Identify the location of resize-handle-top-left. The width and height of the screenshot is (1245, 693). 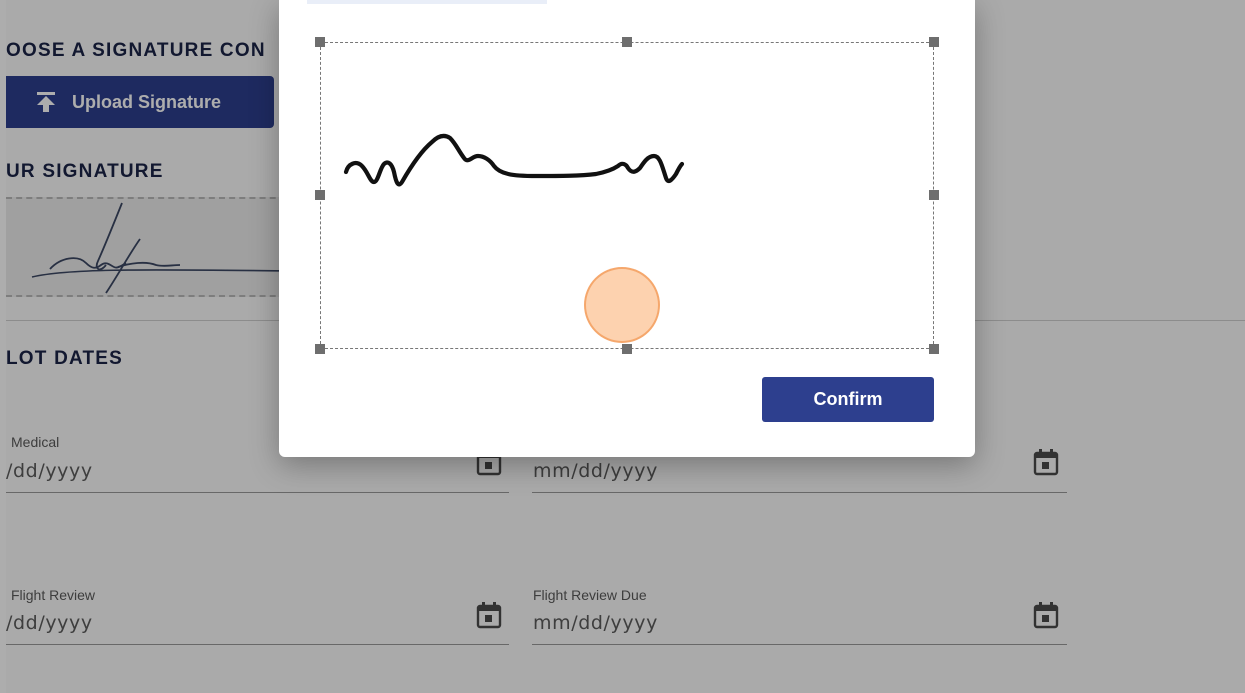
(320, 42).